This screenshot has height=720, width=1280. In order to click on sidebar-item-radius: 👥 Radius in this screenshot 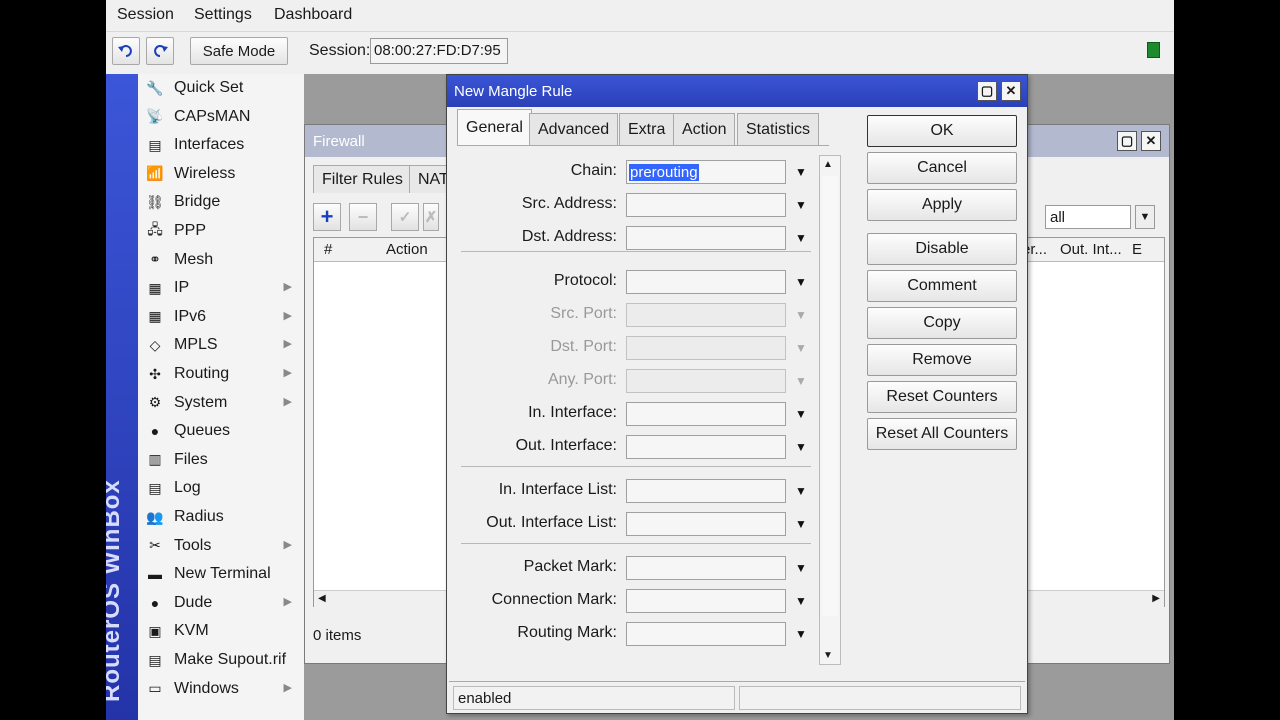, I will do `click(221, 517)`.